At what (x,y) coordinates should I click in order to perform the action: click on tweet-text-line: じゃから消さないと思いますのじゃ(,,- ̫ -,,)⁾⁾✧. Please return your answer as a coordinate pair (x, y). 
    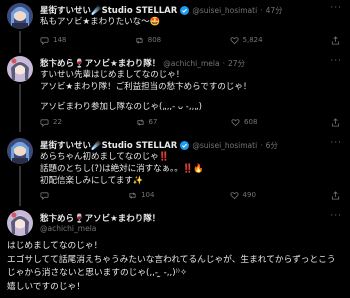
    Looking at the image, I should click on (97, 273).